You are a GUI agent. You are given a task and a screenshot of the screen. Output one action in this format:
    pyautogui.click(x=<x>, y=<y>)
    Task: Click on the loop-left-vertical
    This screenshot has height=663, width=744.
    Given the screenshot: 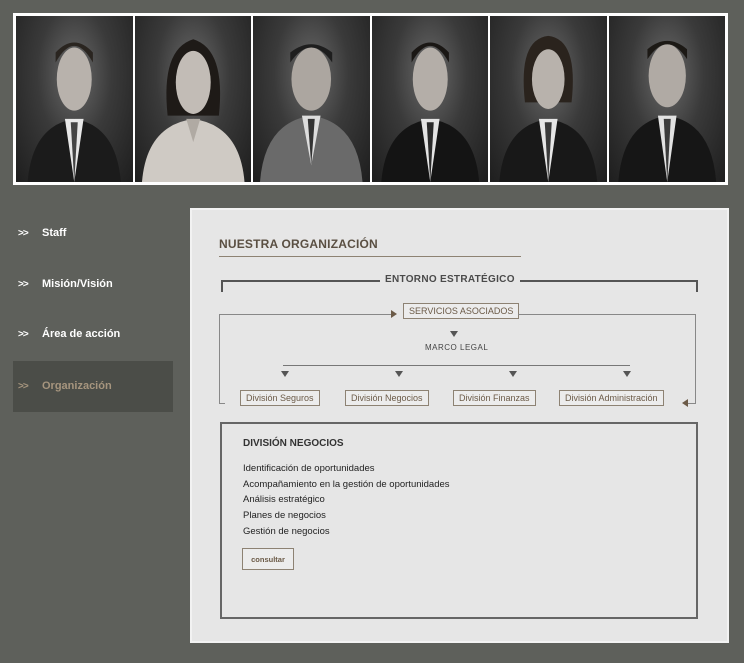 What is the action you would take?
    pyautogui.click(x=219, y=359)
    